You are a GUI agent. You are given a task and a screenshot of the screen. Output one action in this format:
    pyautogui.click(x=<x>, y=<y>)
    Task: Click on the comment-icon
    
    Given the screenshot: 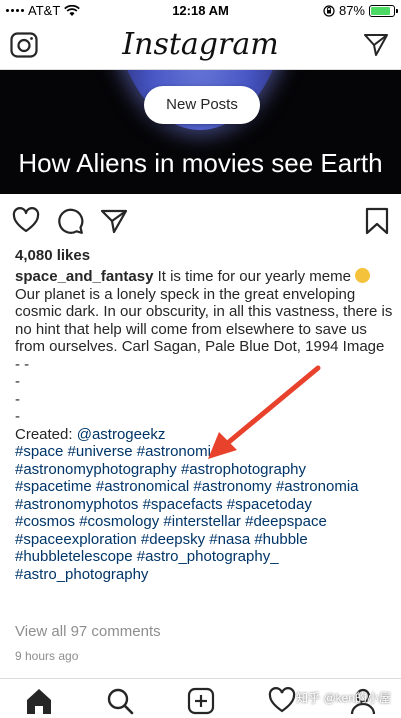 What is the action you would take?
    pyautogui.click(x=70, y=221)
    